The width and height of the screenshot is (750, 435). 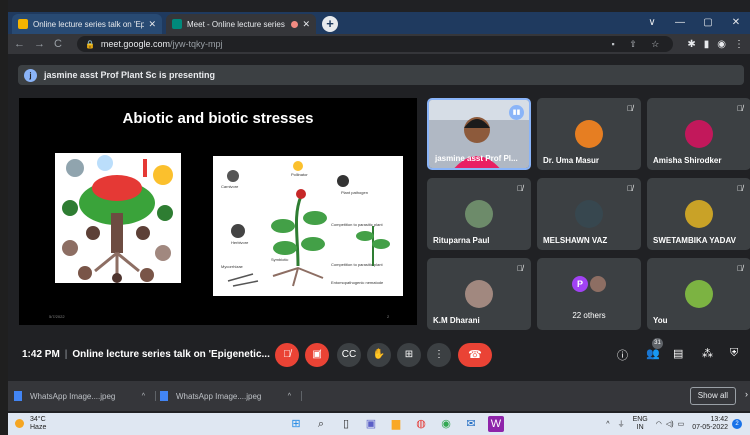 I want to click on edge-icon: ◍, so click(x=421, y=424).